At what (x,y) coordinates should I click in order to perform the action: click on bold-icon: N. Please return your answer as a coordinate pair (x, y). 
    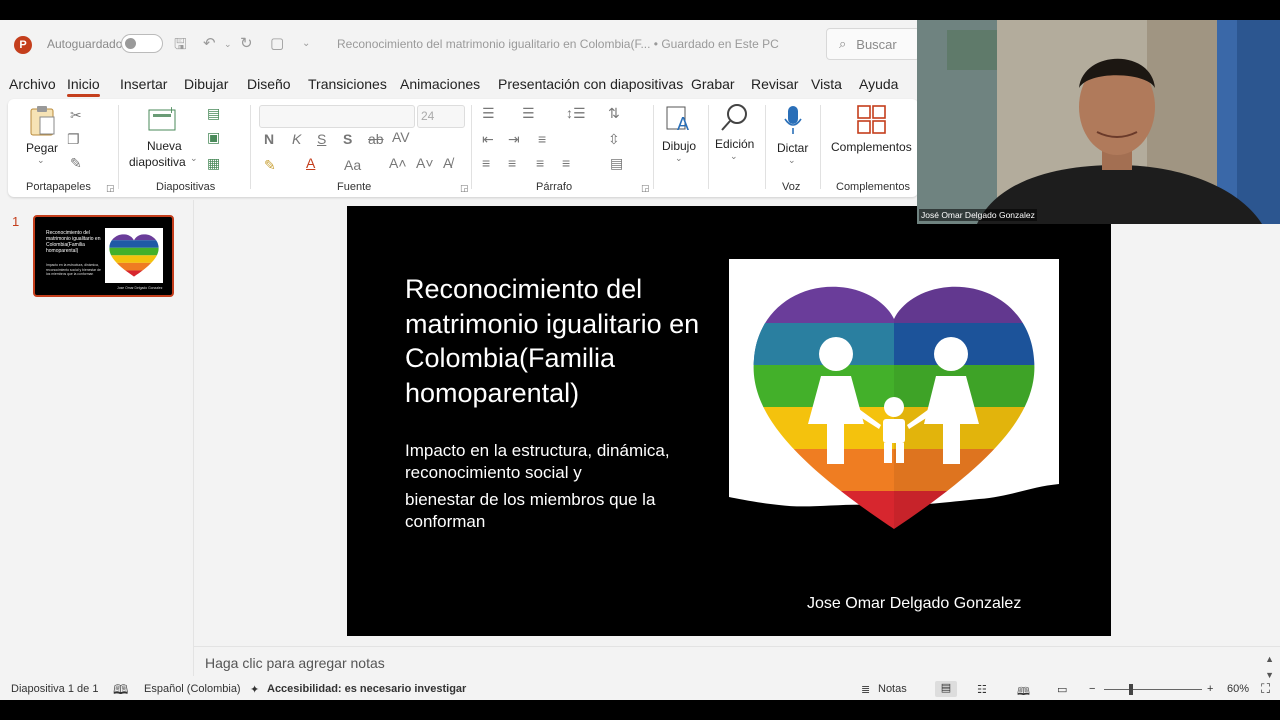
    Looking at the image, I should click on (269, 139).